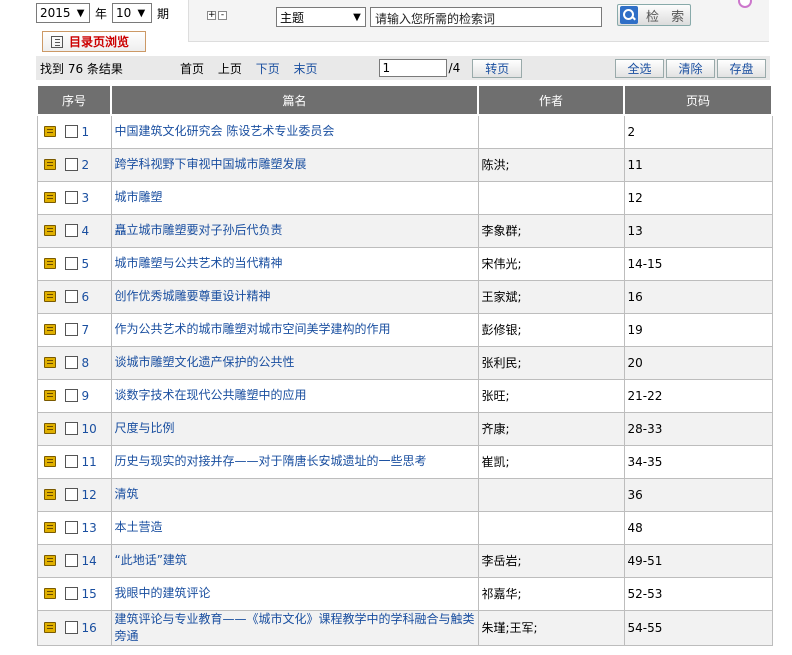  I want to click on page-number-input: 1, so click(412, 68).